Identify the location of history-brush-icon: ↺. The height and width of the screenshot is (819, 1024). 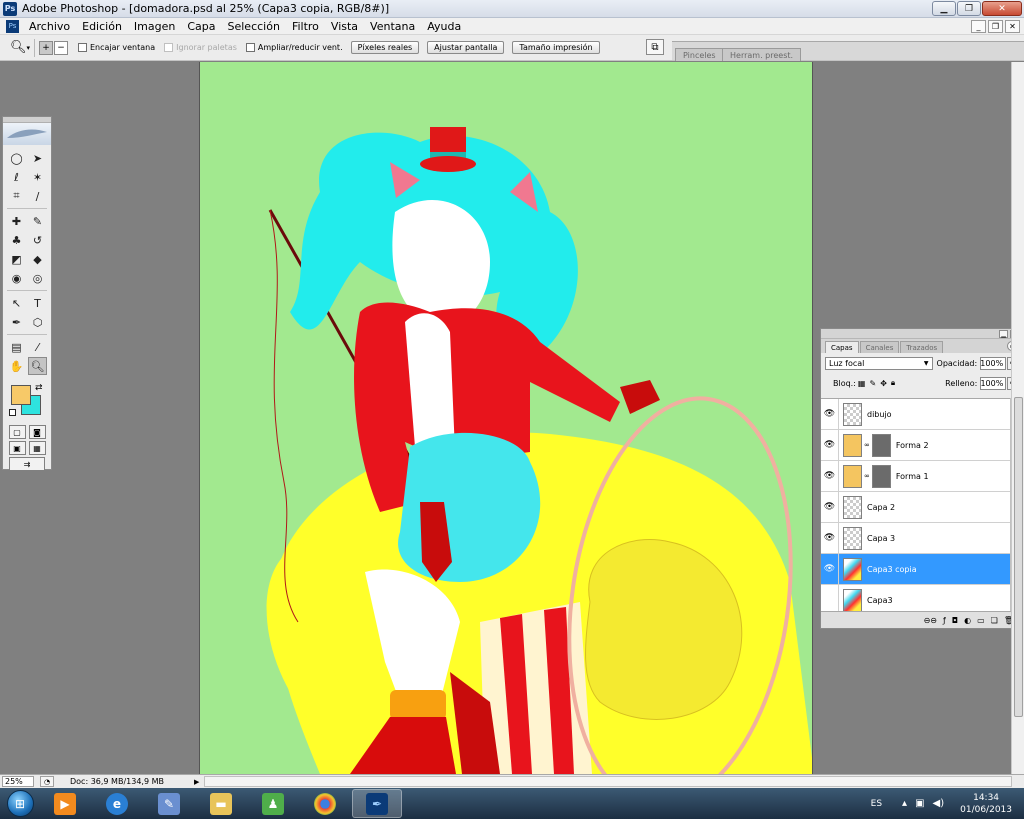
(37, 240).